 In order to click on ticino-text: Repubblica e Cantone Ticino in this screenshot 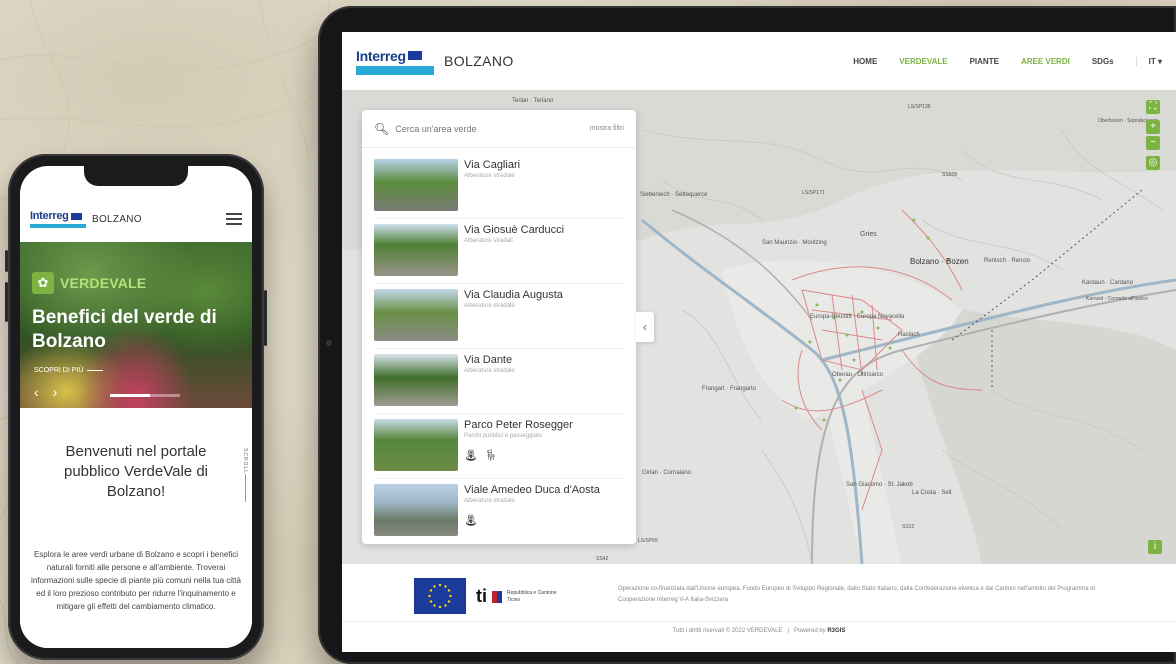, I will do `click(532, 596)`.